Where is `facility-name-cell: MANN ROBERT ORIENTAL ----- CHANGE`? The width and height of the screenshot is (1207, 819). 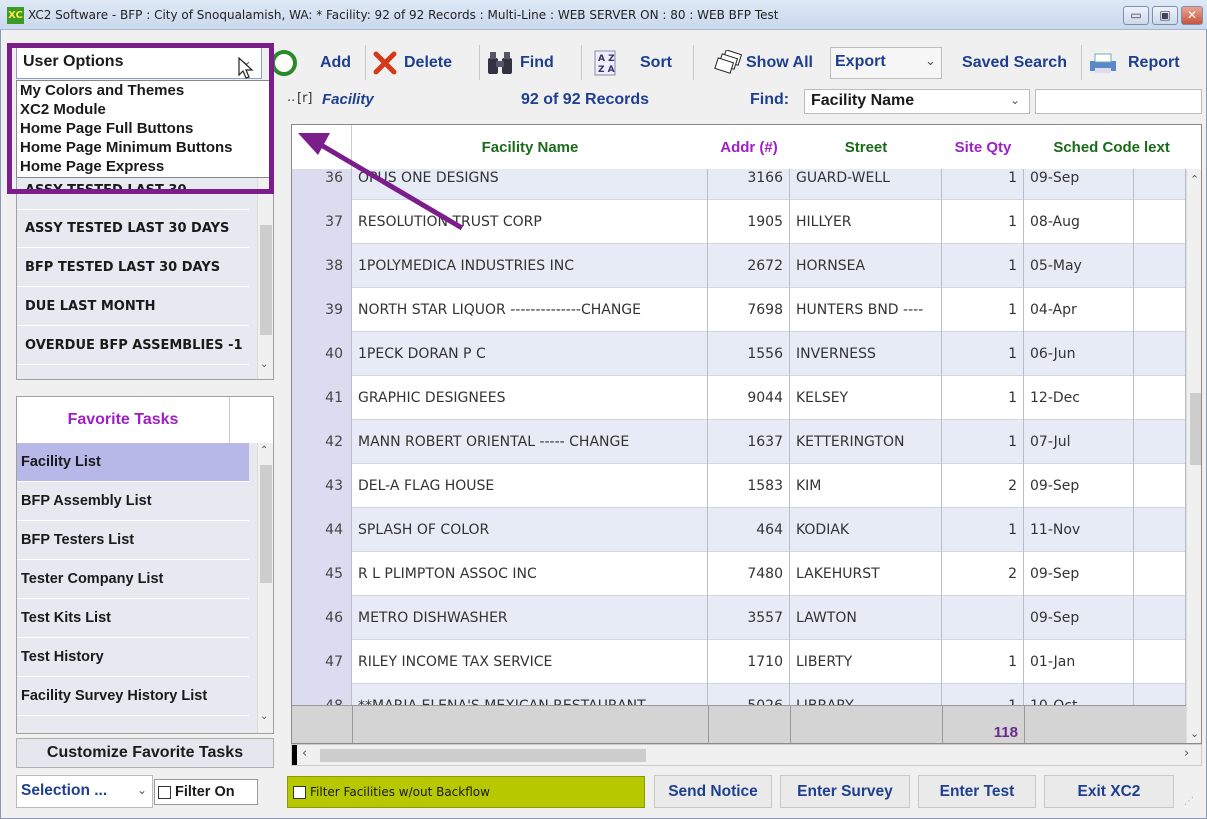
facility-name-cell: MANN ROBERT ORIENTAL ----- CHANGE is located at coordinates (530, 442).